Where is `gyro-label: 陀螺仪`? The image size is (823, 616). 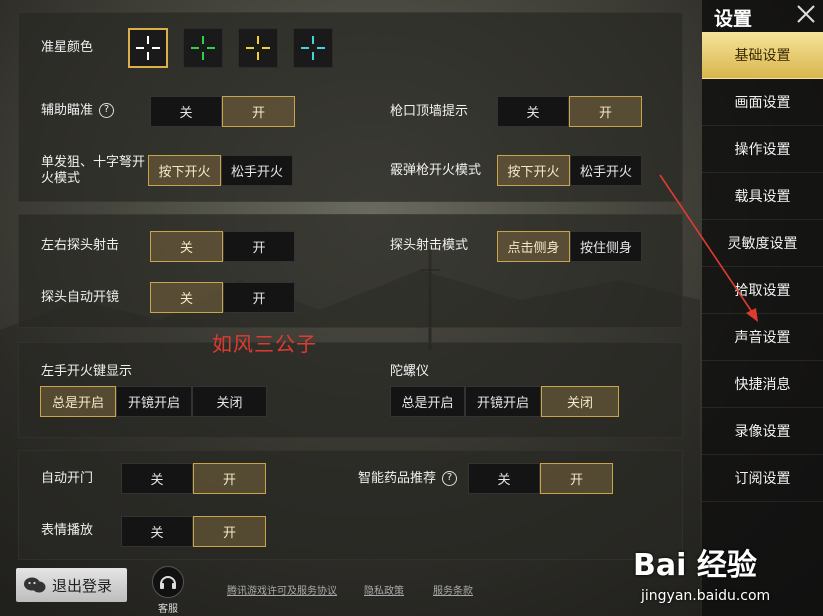
gyro-label: 陀螺仪 is located at coordinates (410, 371).